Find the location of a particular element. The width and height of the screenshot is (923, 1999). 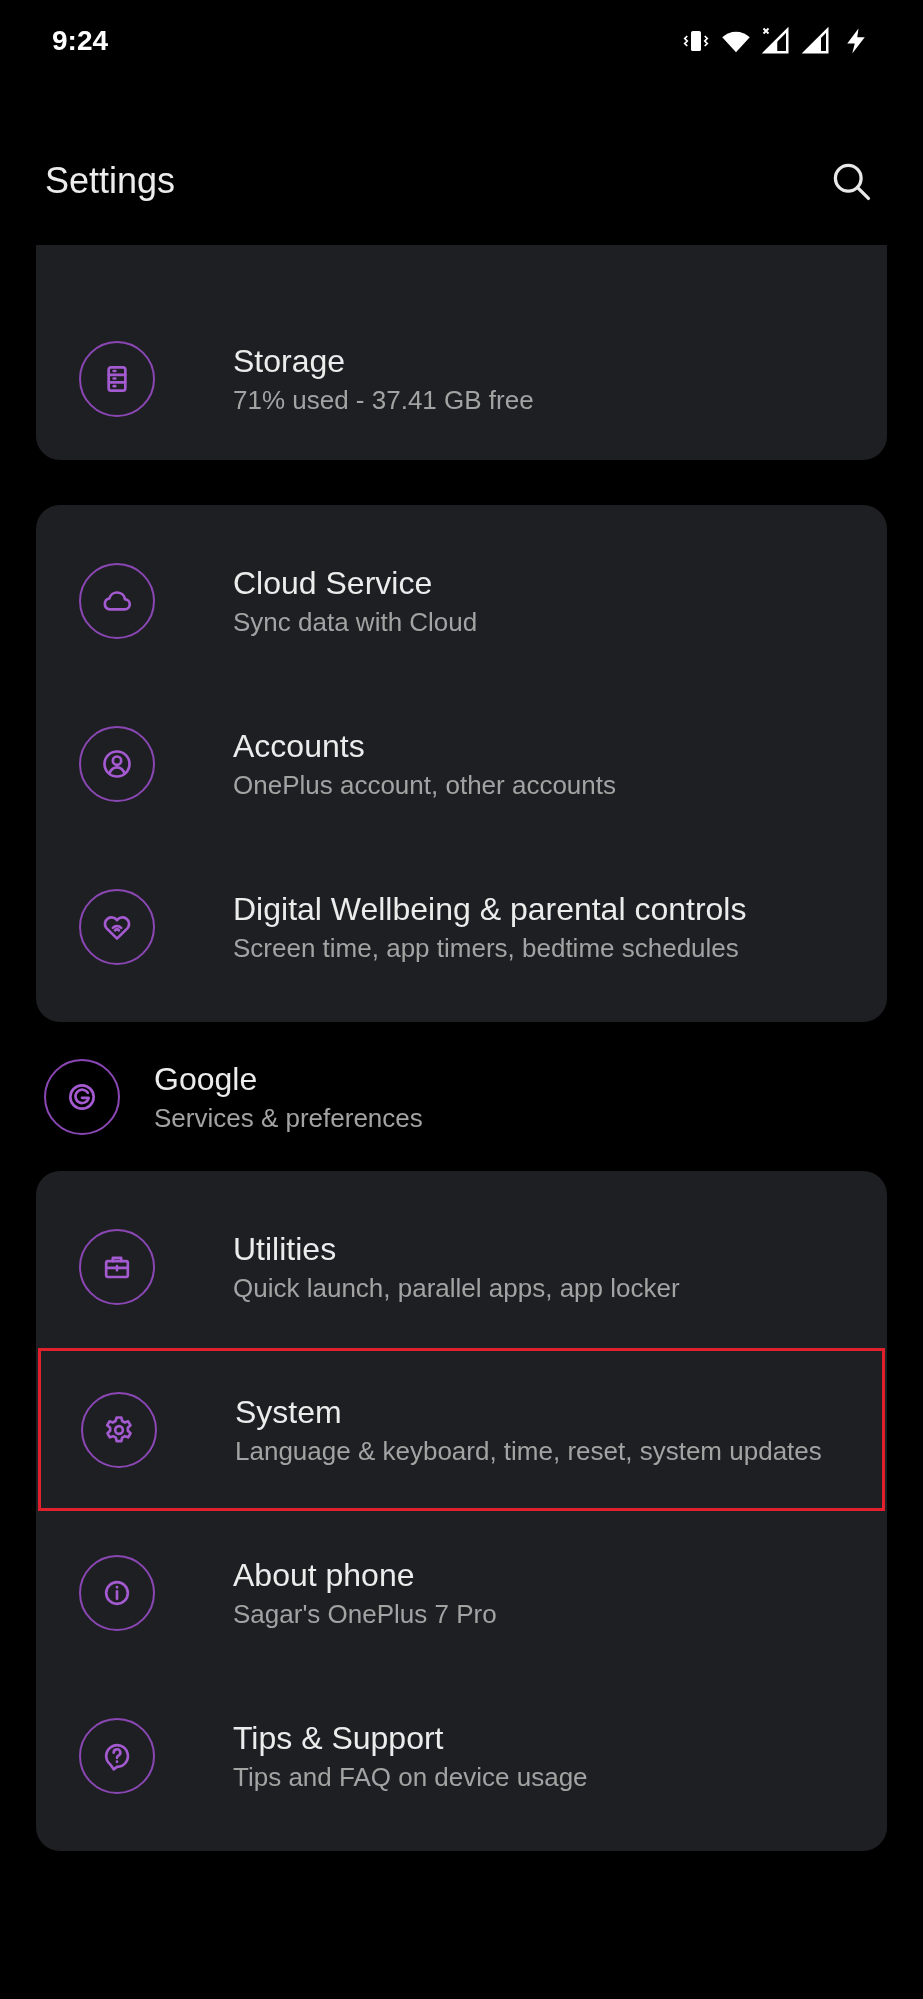

settings-row: Storage 71% used - 37.41 GB free is located at coordinates (461, 378).